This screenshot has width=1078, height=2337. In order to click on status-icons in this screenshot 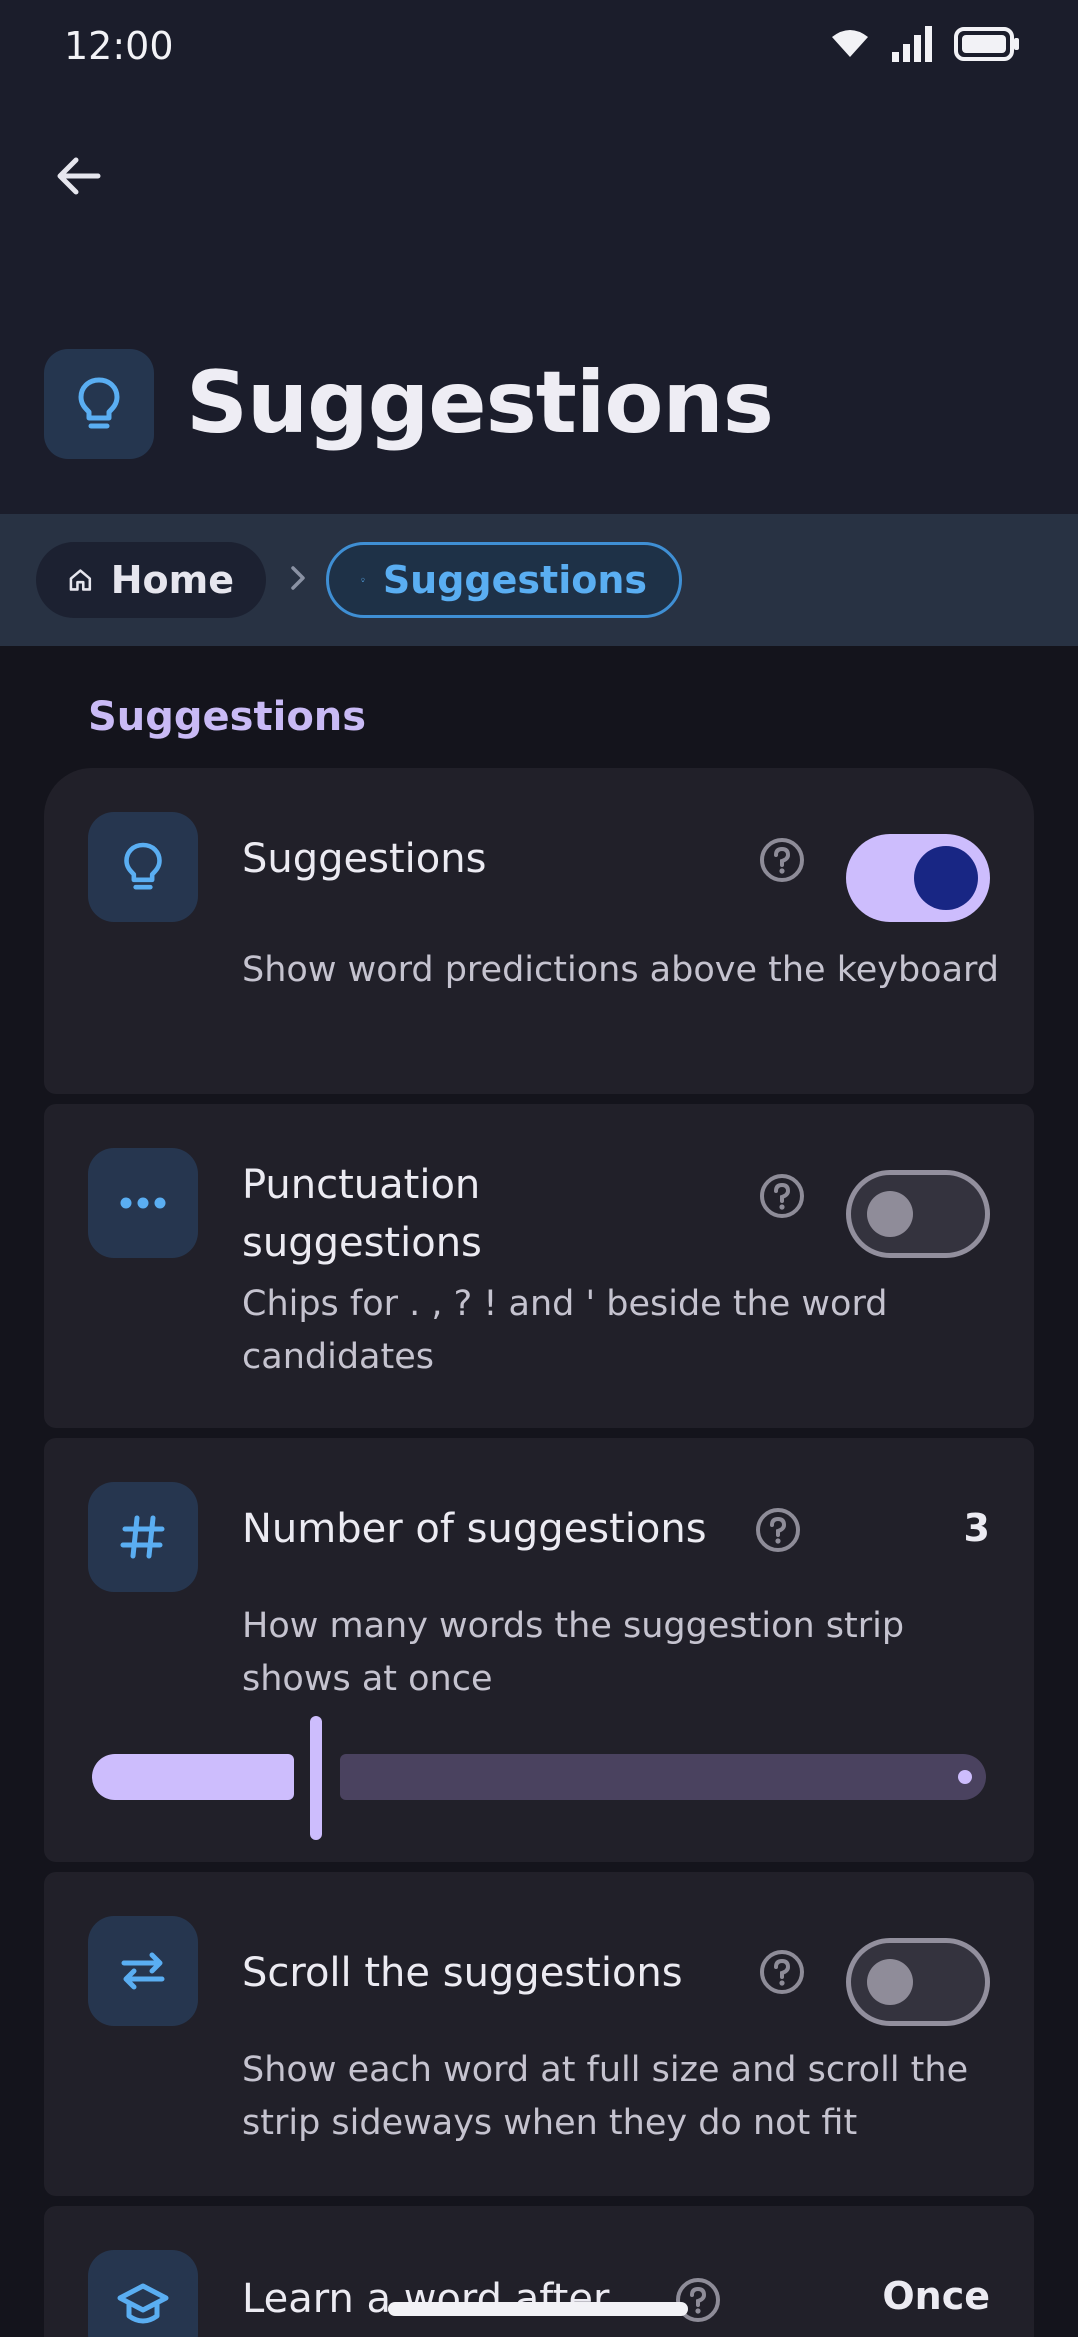, I will do `click(925, 44)`.